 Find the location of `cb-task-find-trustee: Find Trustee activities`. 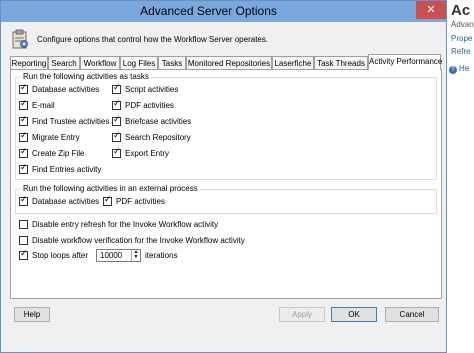

cb-task-find-trustee: Find Trustee activities is located at coordinates (64, 120).